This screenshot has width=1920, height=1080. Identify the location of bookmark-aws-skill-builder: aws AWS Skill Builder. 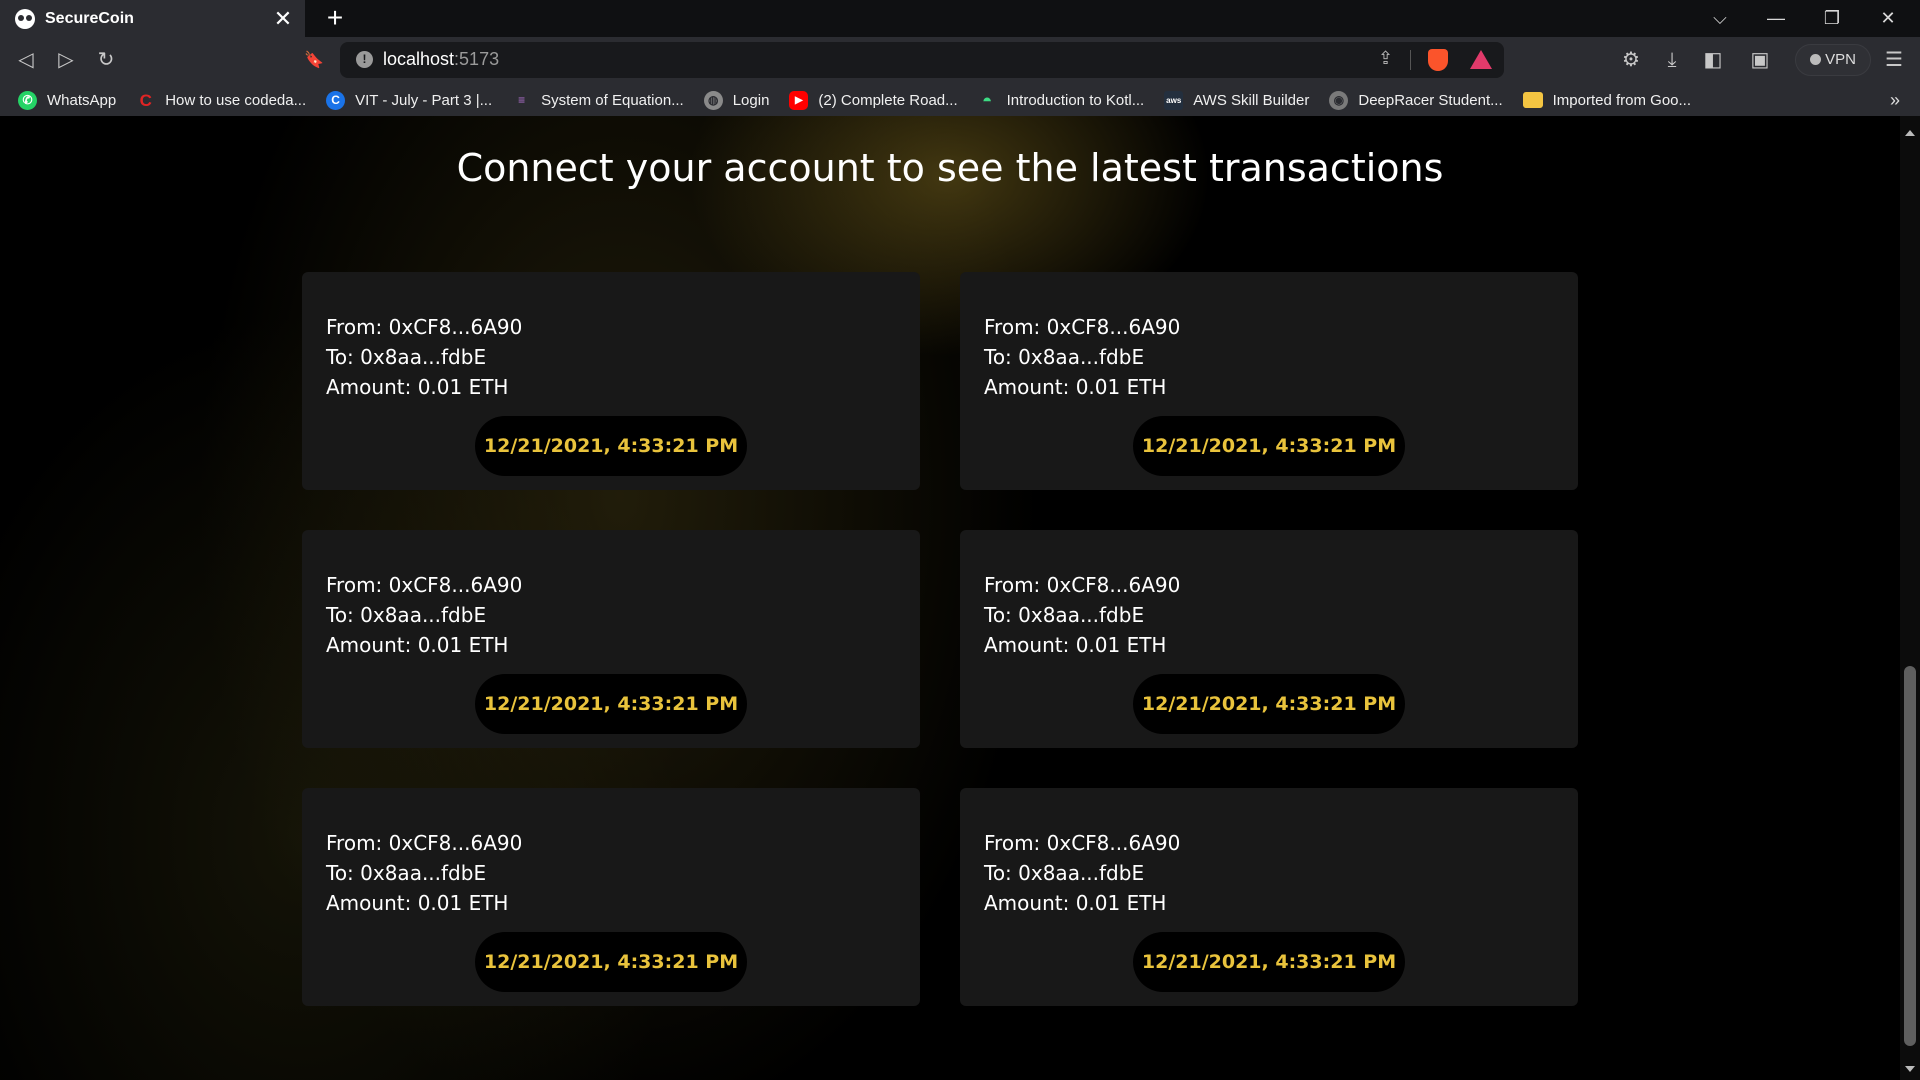
(1236, 100).